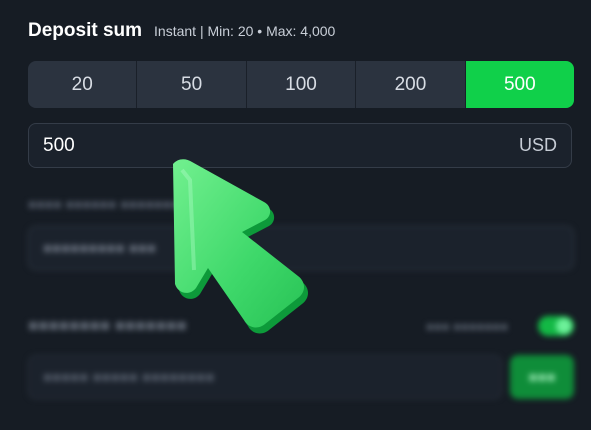 This screenshot has width=591, height=430. What do you see at coordinates (59, 145) in the screenshot?
I see `amount-value: 500` at bounding box center [59, 145].